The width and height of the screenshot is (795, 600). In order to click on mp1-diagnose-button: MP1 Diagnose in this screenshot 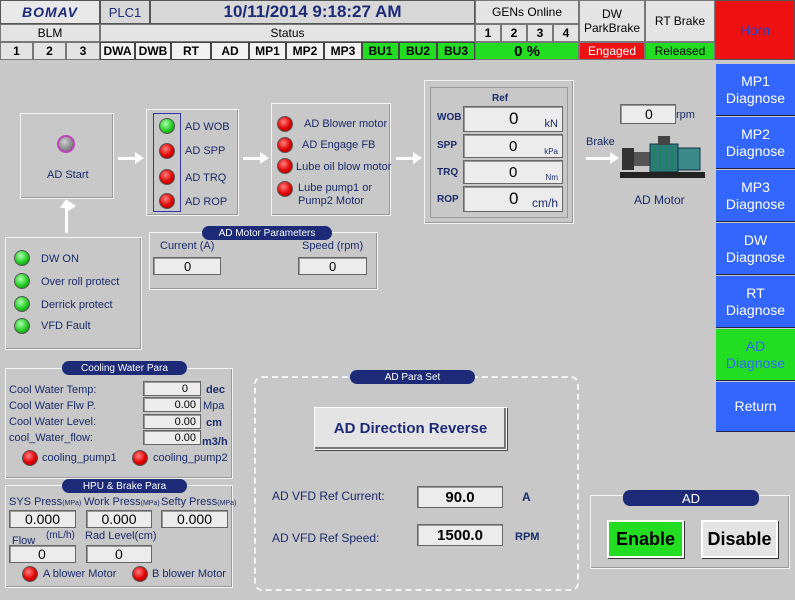, I will do `click(755, 90)`.